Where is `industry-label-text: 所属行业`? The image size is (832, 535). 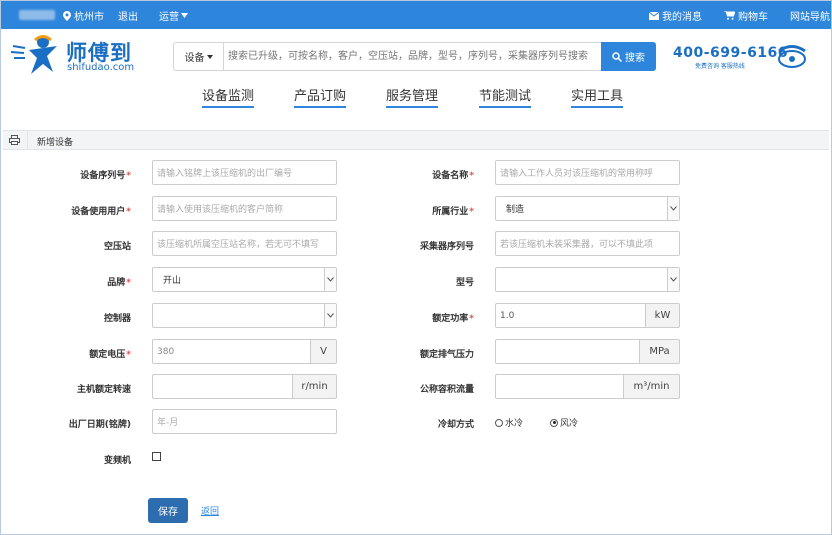
industry-label-text: 所属行业 is located at coordinates (450, 212).